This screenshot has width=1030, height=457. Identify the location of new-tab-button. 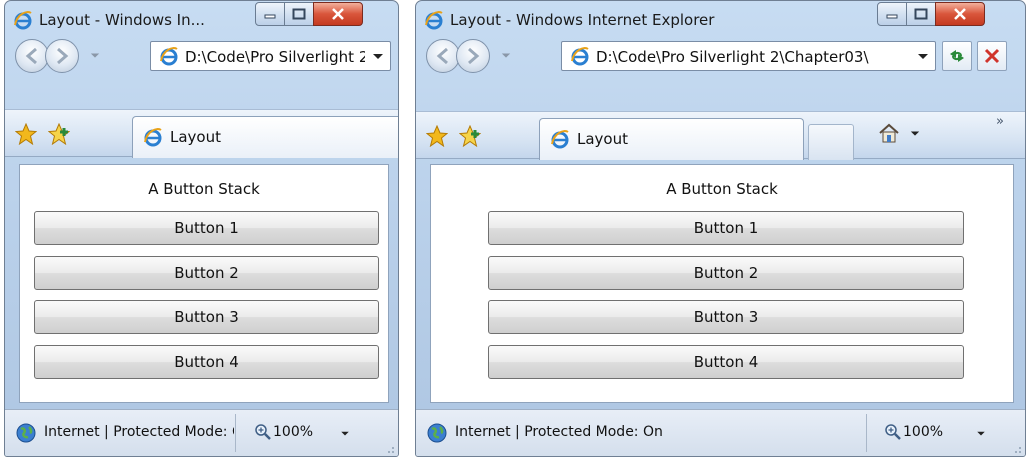
(831, 142).